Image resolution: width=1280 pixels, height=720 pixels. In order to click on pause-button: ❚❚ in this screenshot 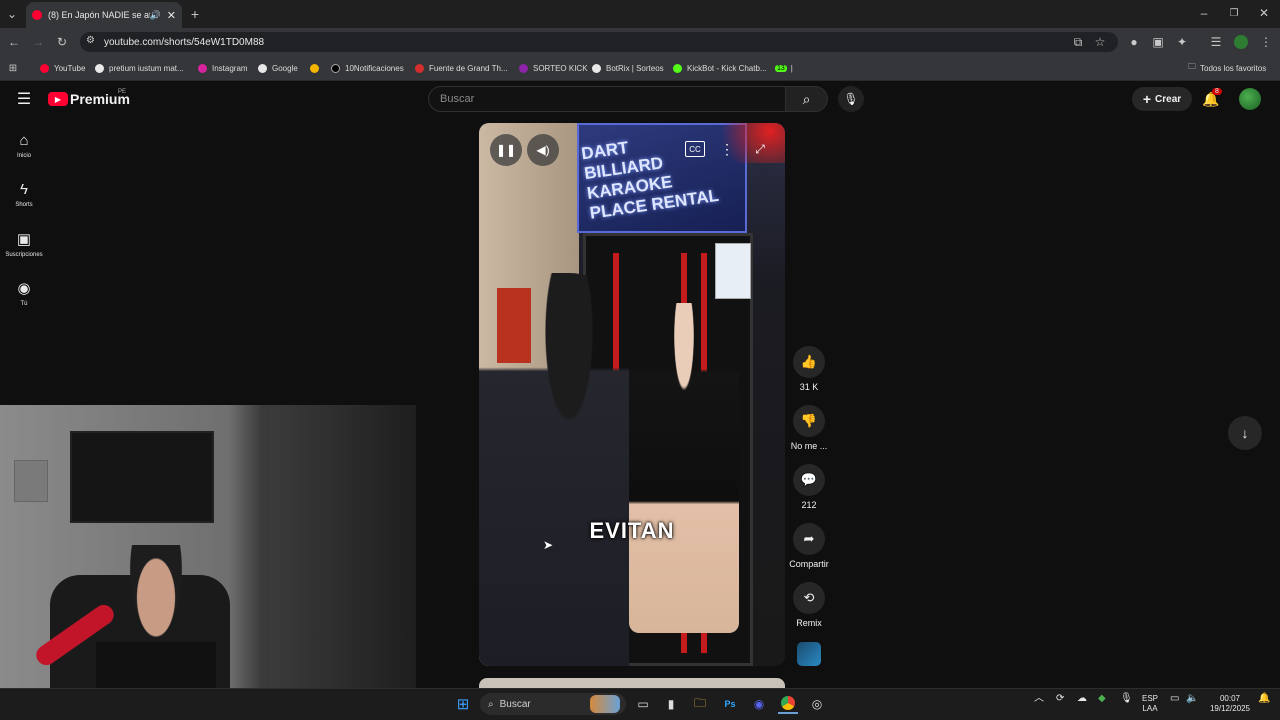, I will do `click(506, 150)`.